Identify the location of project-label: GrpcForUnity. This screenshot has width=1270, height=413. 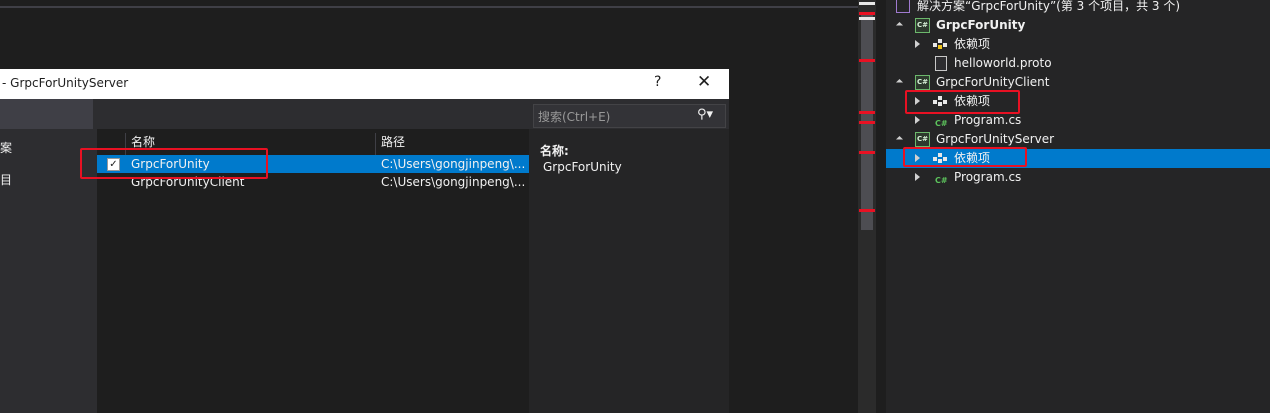
(981, 25).